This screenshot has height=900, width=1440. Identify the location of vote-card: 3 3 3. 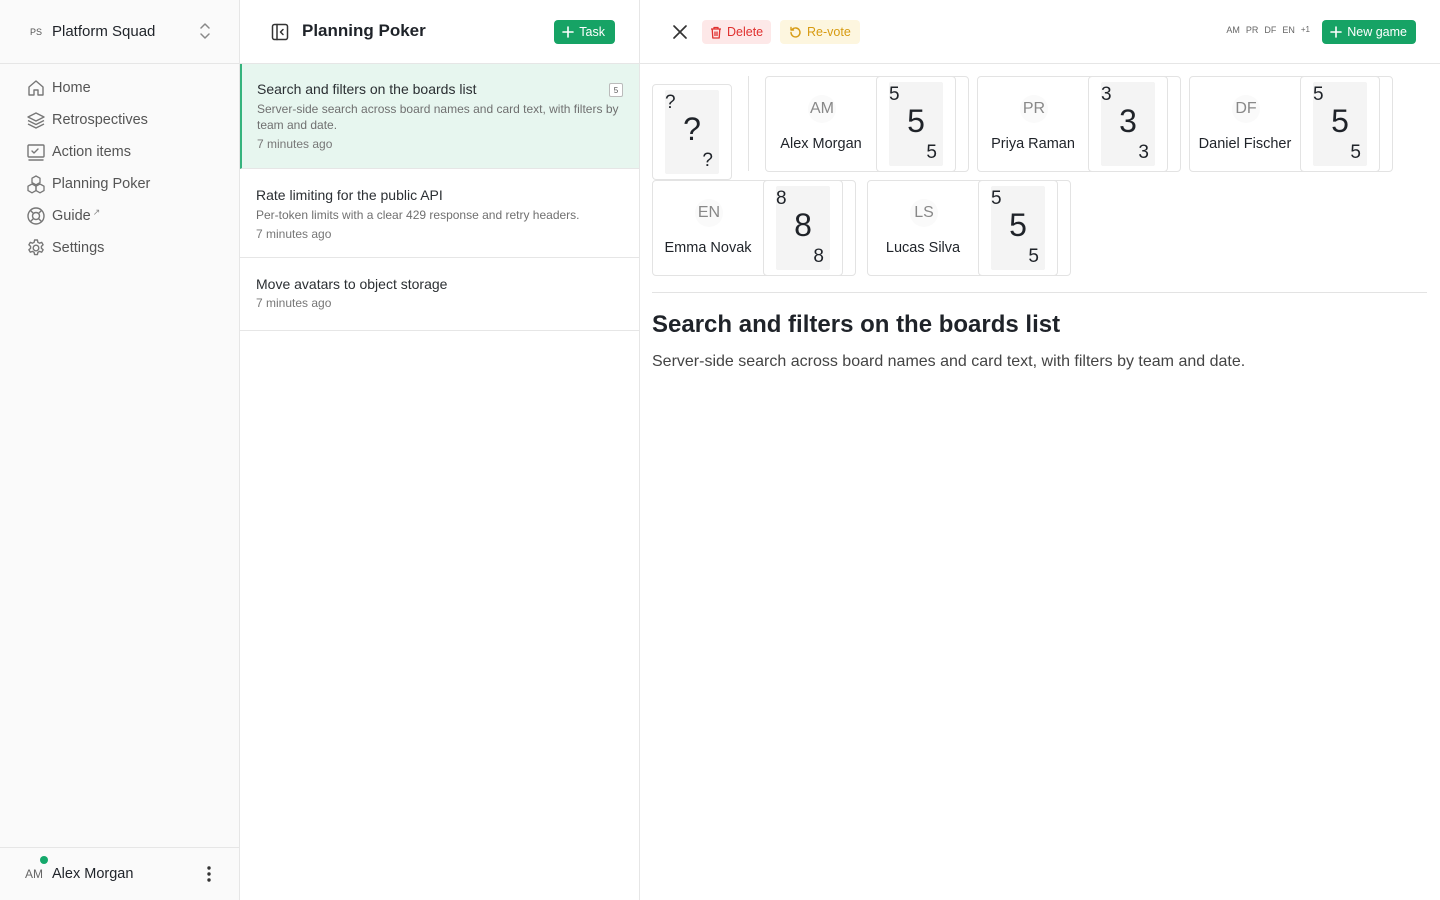
(1128, 124).